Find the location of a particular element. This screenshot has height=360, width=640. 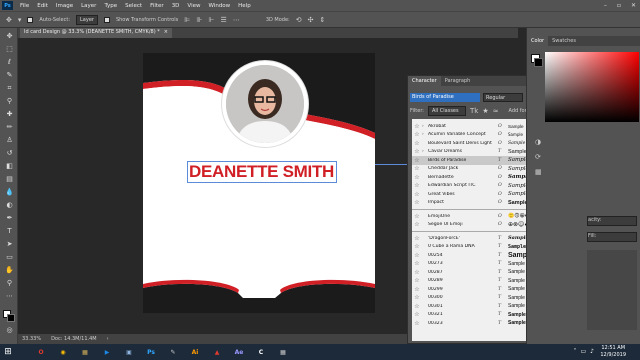

align-right-icon: ⊩ is located at coordinates (211, 20).